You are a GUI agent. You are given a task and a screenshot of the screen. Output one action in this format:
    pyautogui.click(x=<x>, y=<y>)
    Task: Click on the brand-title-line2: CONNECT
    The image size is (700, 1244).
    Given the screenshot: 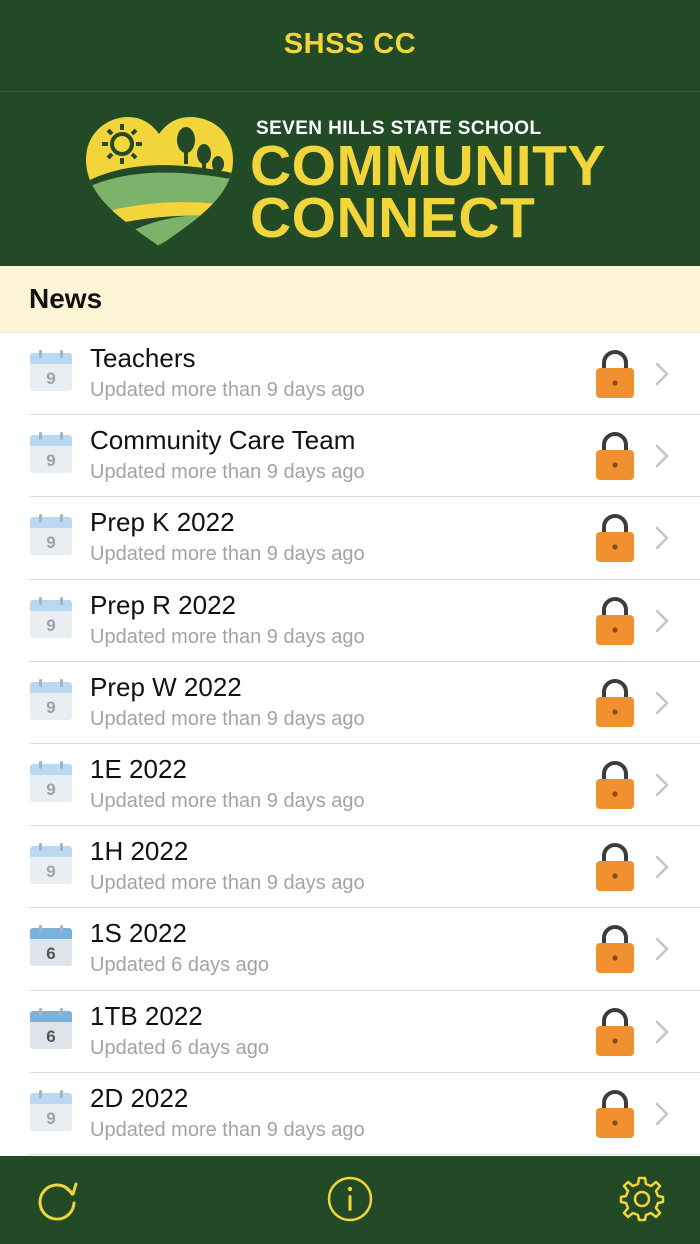 What is the action you would take?
    pyautogui.click(x=393, y=218)
    